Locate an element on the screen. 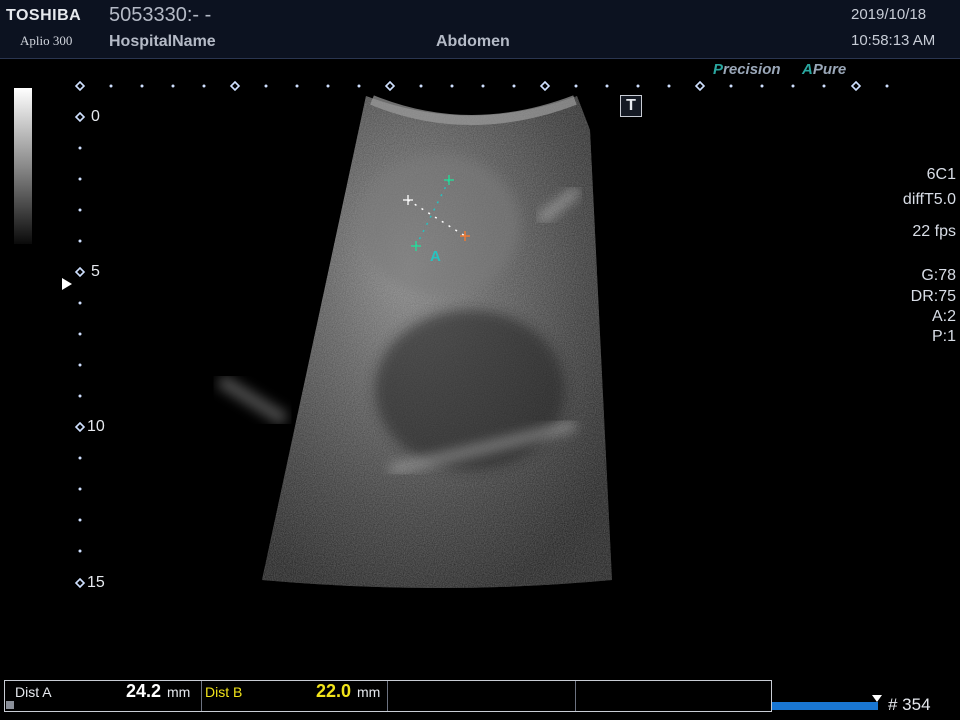 Image resolution: width=960 pixels, height=720 pixels. cine-progress-bar is located at coordinates (825, 706).